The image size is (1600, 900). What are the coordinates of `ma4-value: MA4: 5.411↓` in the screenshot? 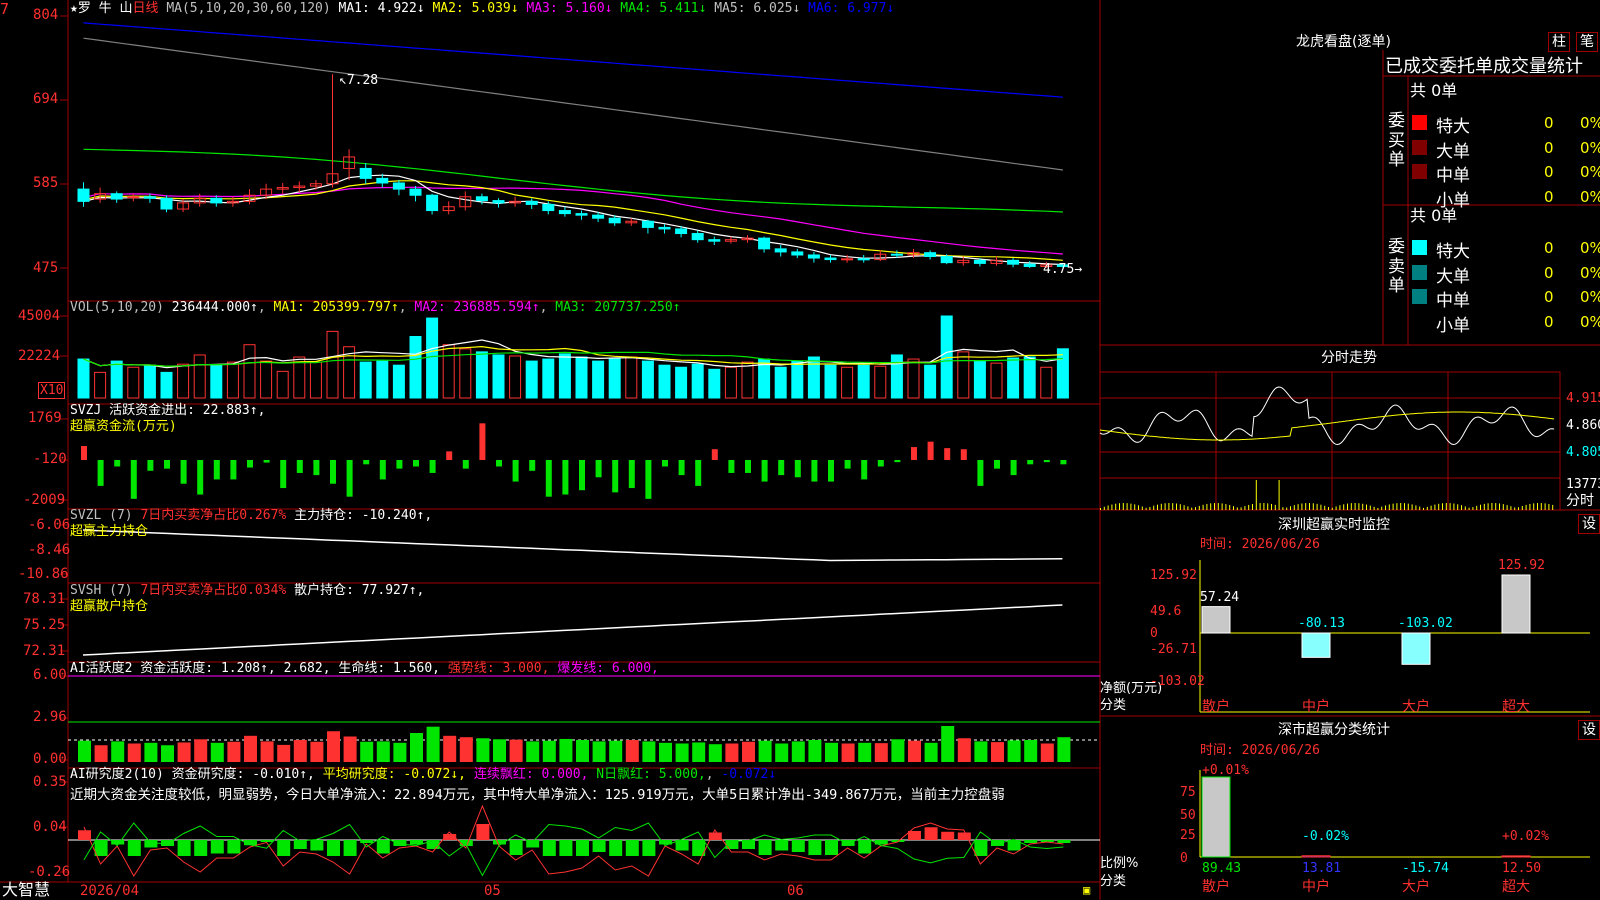 It's located at (663, 8).